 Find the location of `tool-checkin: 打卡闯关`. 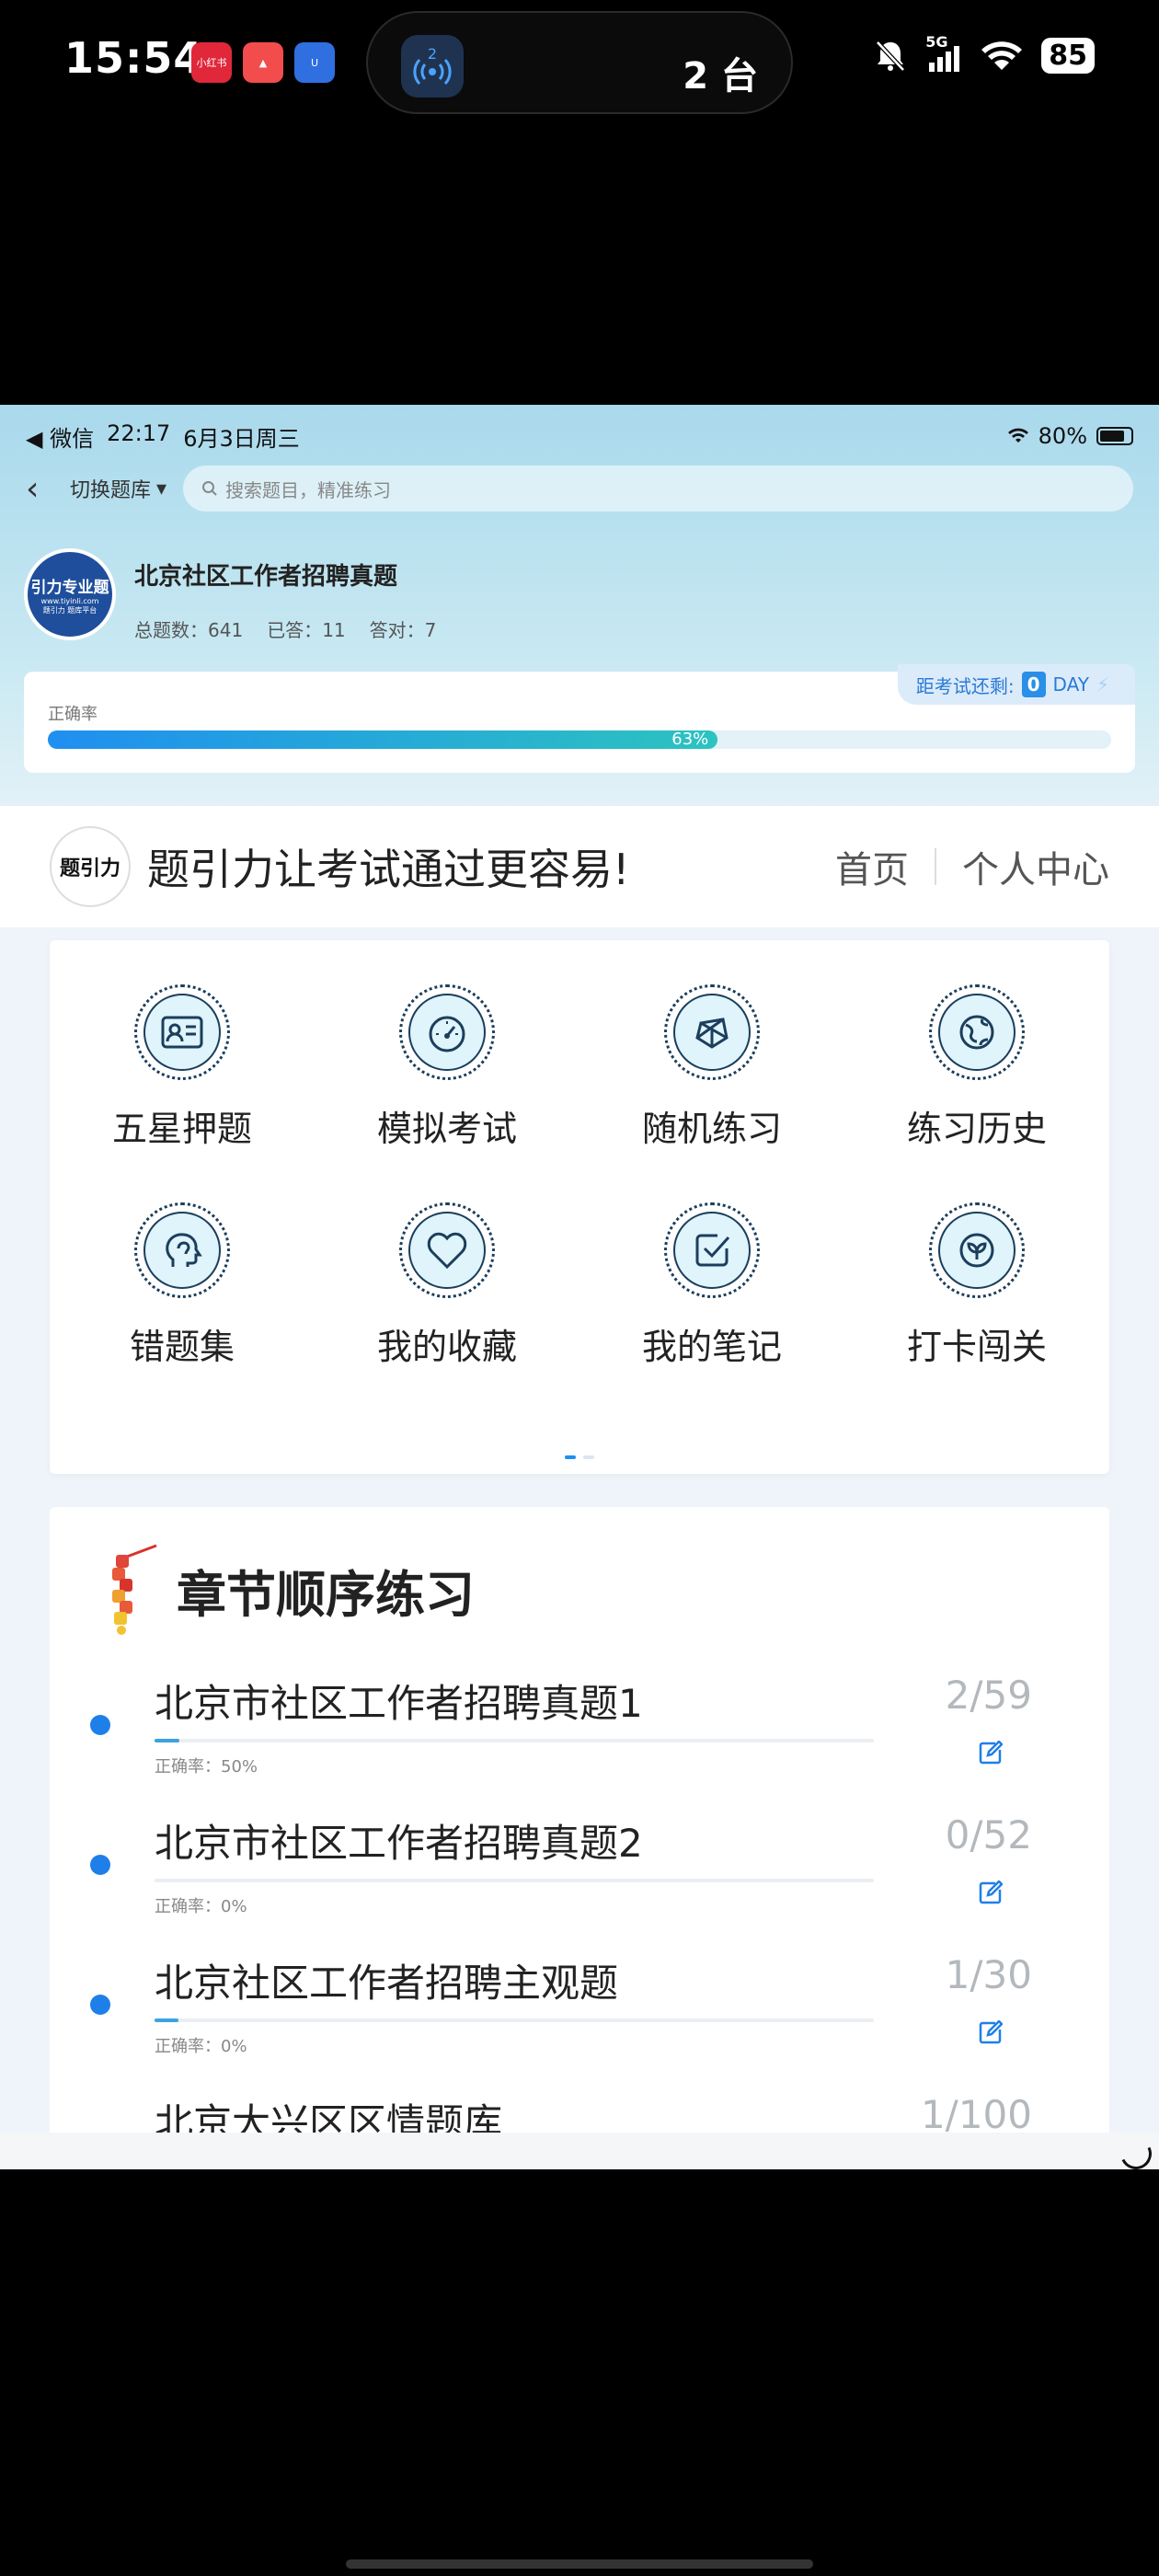

tool-checkin: 打卡闯关 is located at coordinates (976, 1285).